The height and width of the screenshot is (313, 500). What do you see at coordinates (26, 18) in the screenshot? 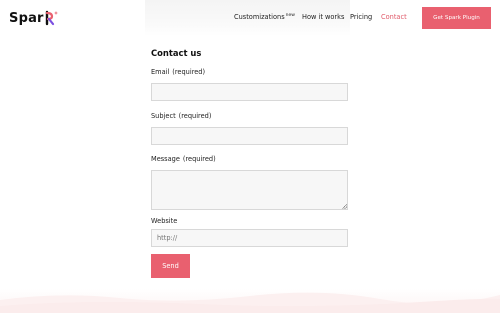
I see `logo-wordmark: Spar` at bounding box center [26, 18].